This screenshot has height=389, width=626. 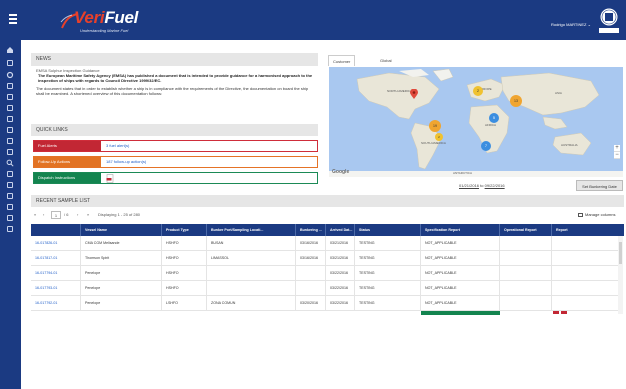 What do you see at coordinates (174, 130) in the screenshot?
I see `quick-links-header: QUICK LINKS` at bounding box center [174, 130].